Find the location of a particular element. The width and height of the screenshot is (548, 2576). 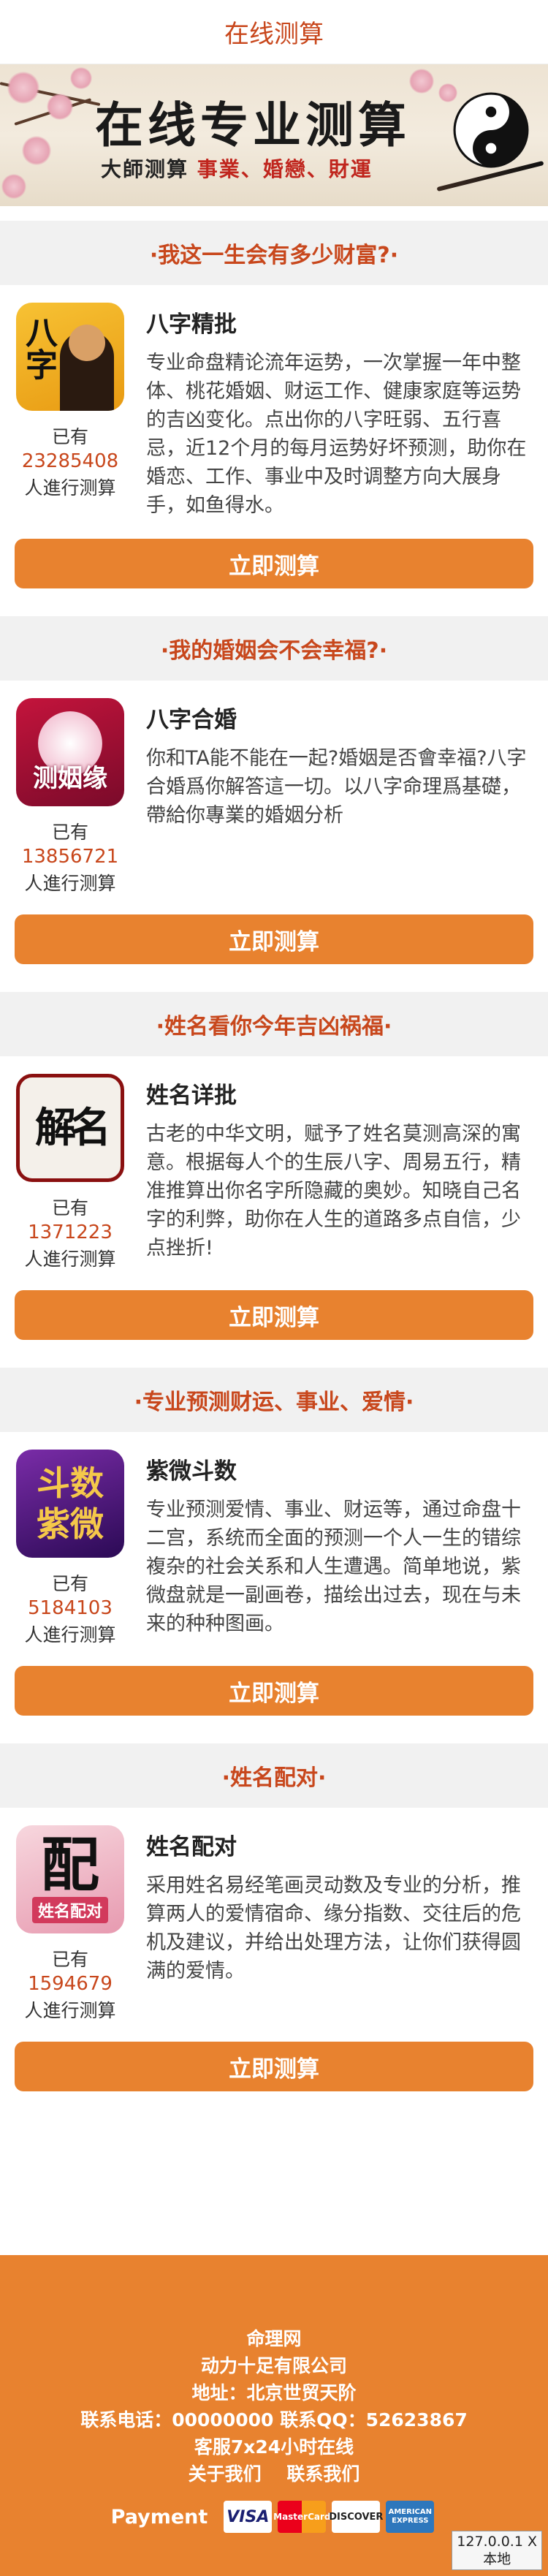

section-heading: ·我这一生会有多少财富?· is located at coordinates (274, 253).